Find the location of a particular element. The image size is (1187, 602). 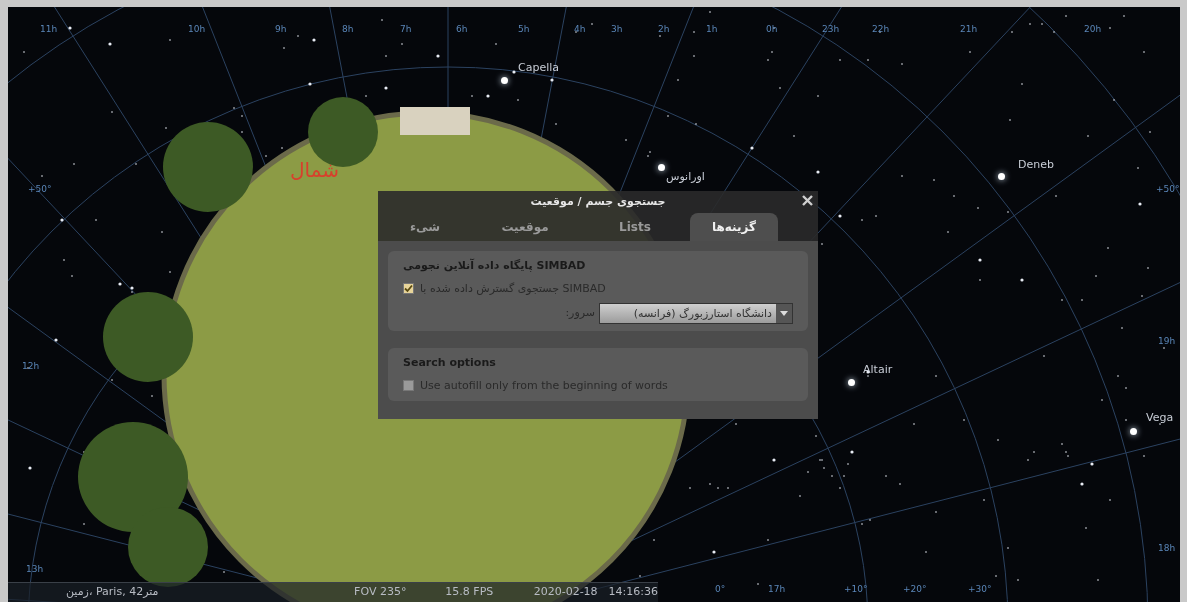

grid-label: 3h is located at coordinates (617, 29).